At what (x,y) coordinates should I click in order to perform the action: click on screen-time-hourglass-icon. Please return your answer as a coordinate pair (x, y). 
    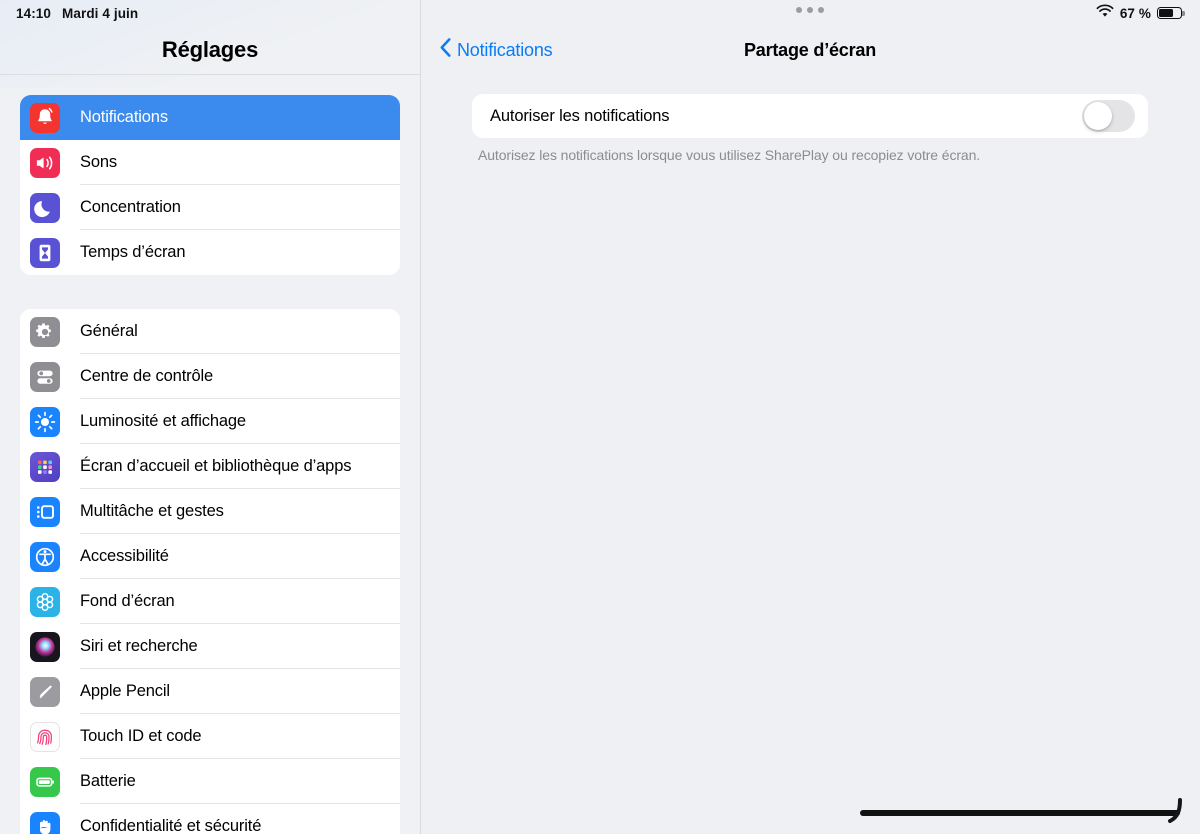
    Looking at the image, I should click on (45, 252).